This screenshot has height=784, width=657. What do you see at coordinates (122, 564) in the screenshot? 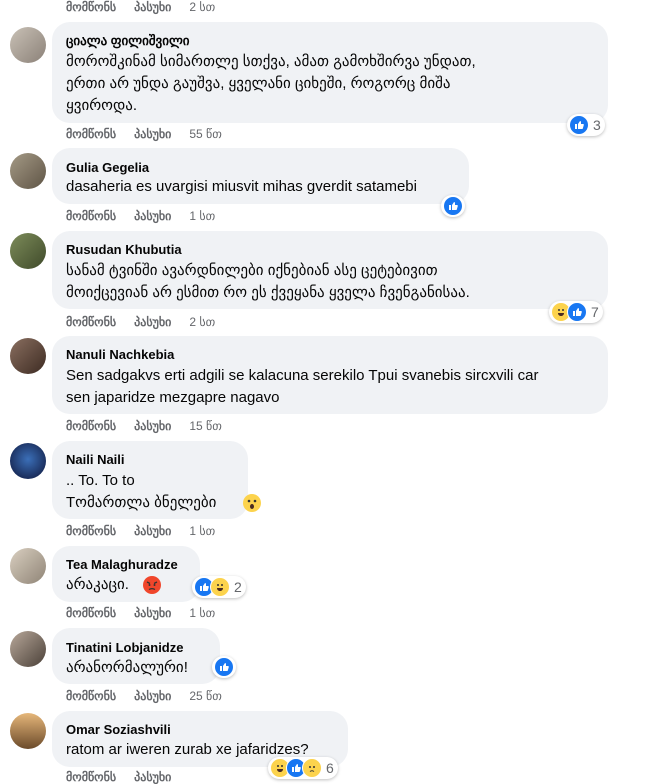
I see `comment-author: Tea Malaghuradze` at bounding box center [122, 564].